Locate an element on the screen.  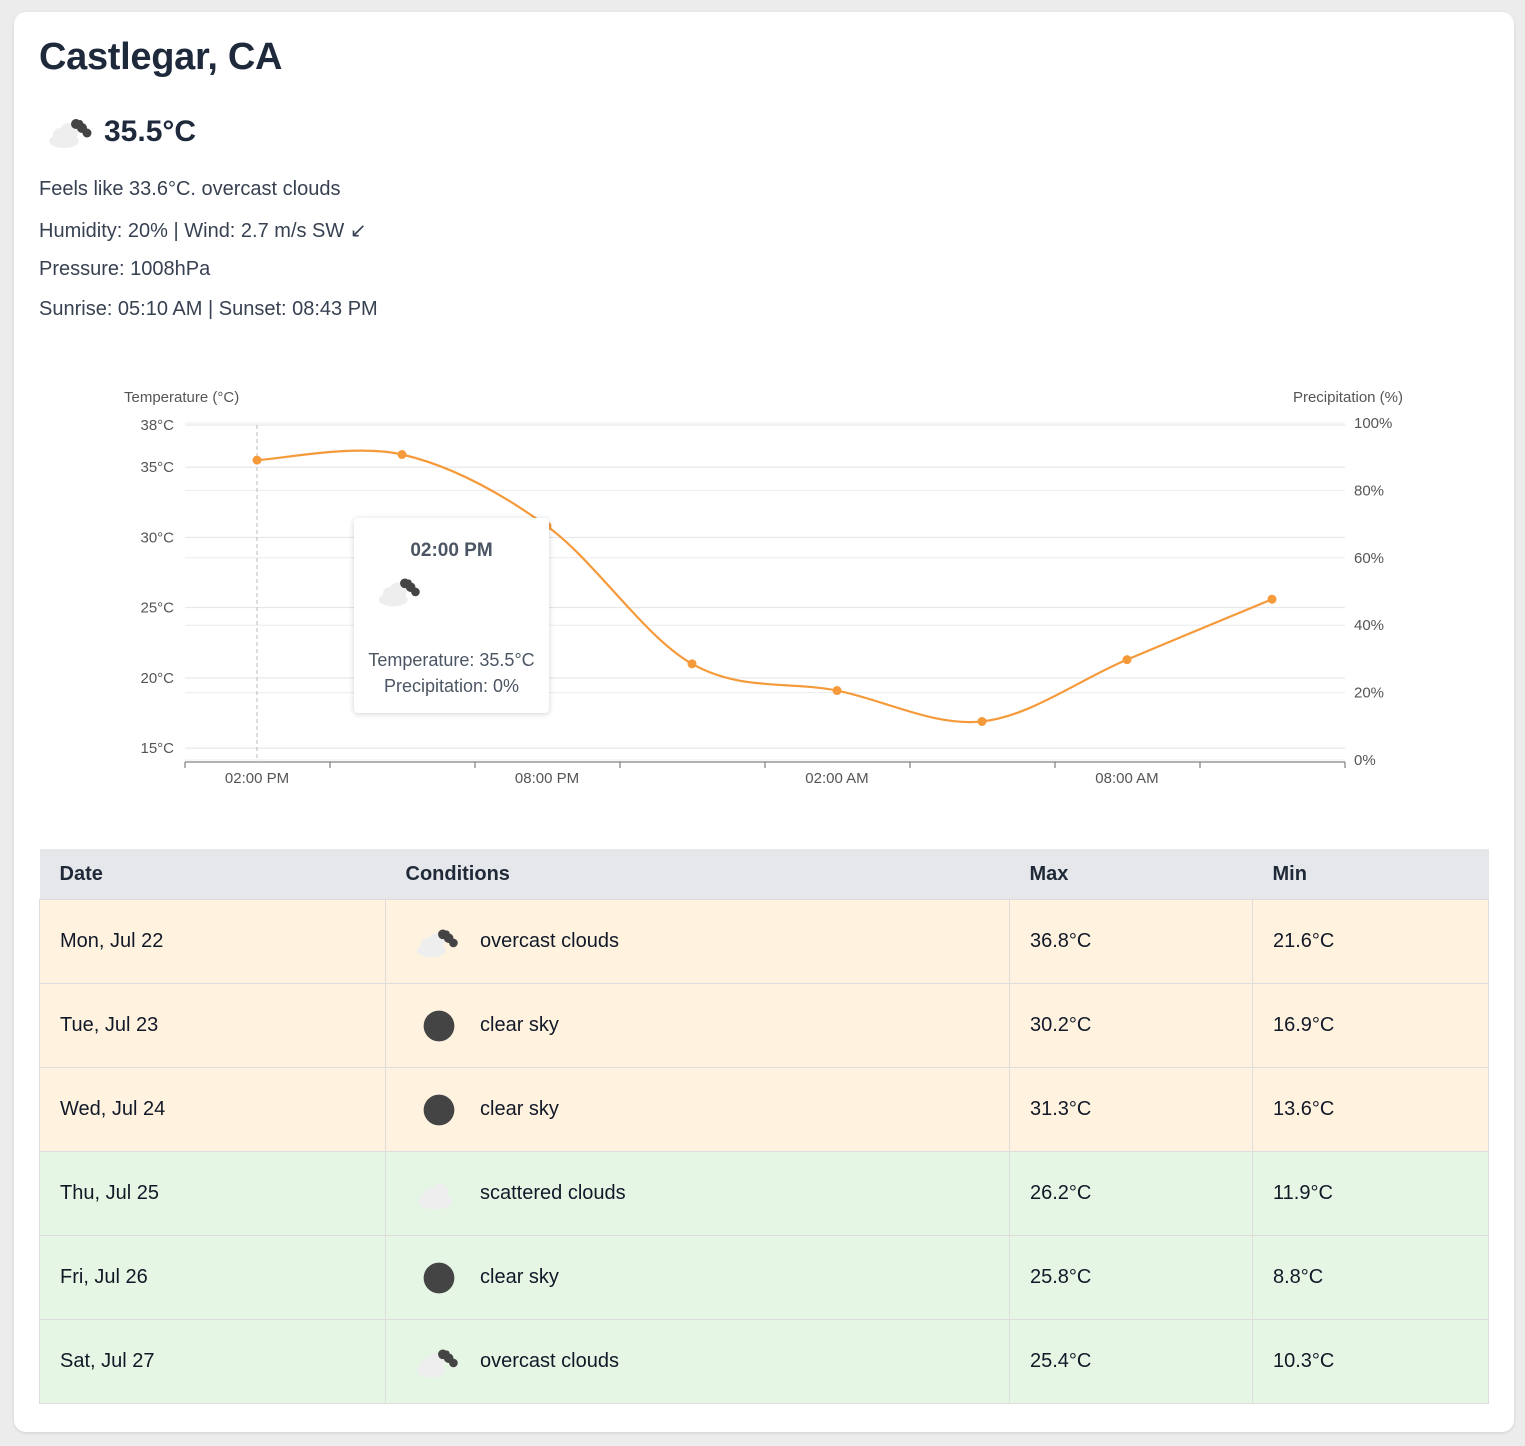
conditions-cell: scattered clouds is located at coordinates (697, 1193).